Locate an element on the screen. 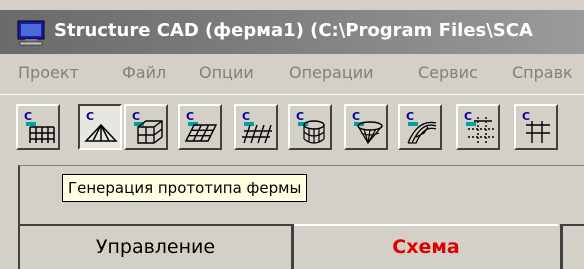 The height and width of the screenshot is (269, 584). tab-control: Управление is located at coordinates (156, 246).